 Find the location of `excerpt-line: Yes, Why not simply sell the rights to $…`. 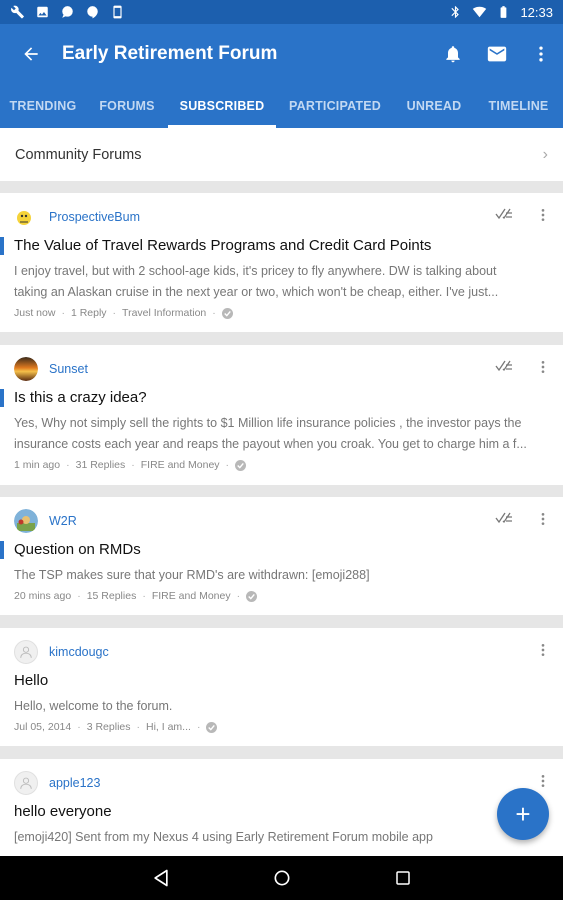

excerpt-line: Yes, Why not simply sell the rights to $… is located at coordinates (268, 423).